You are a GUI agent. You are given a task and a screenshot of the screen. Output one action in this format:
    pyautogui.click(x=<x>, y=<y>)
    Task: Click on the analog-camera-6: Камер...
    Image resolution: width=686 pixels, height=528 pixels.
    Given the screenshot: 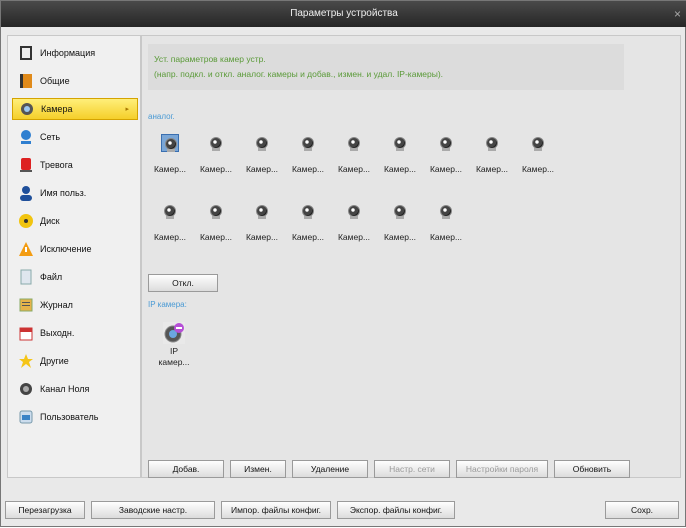 What is the action you would take?
    pyautogui.click(x=400, y=159)
    